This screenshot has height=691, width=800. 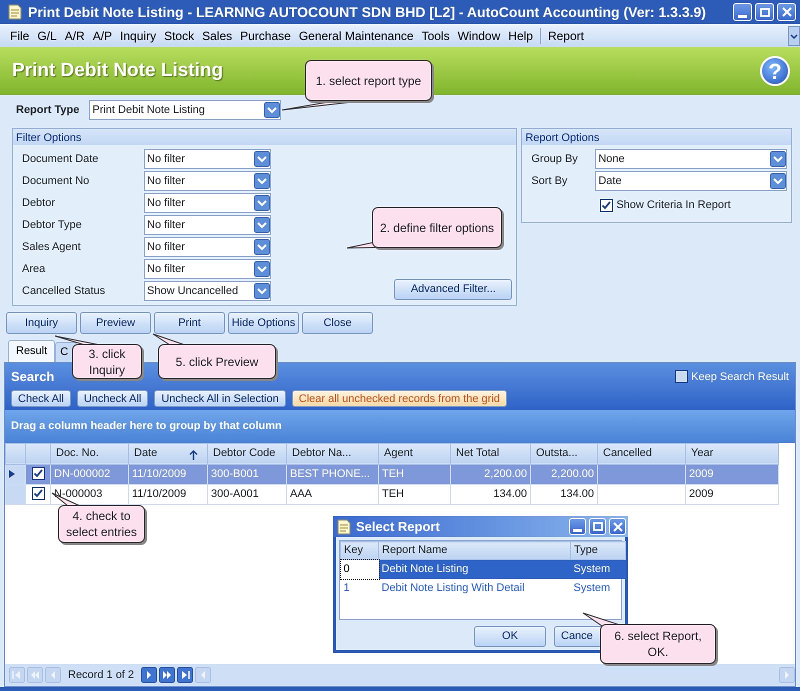 I want to click on table-cell: N-000003, so click(x=78, y=494).